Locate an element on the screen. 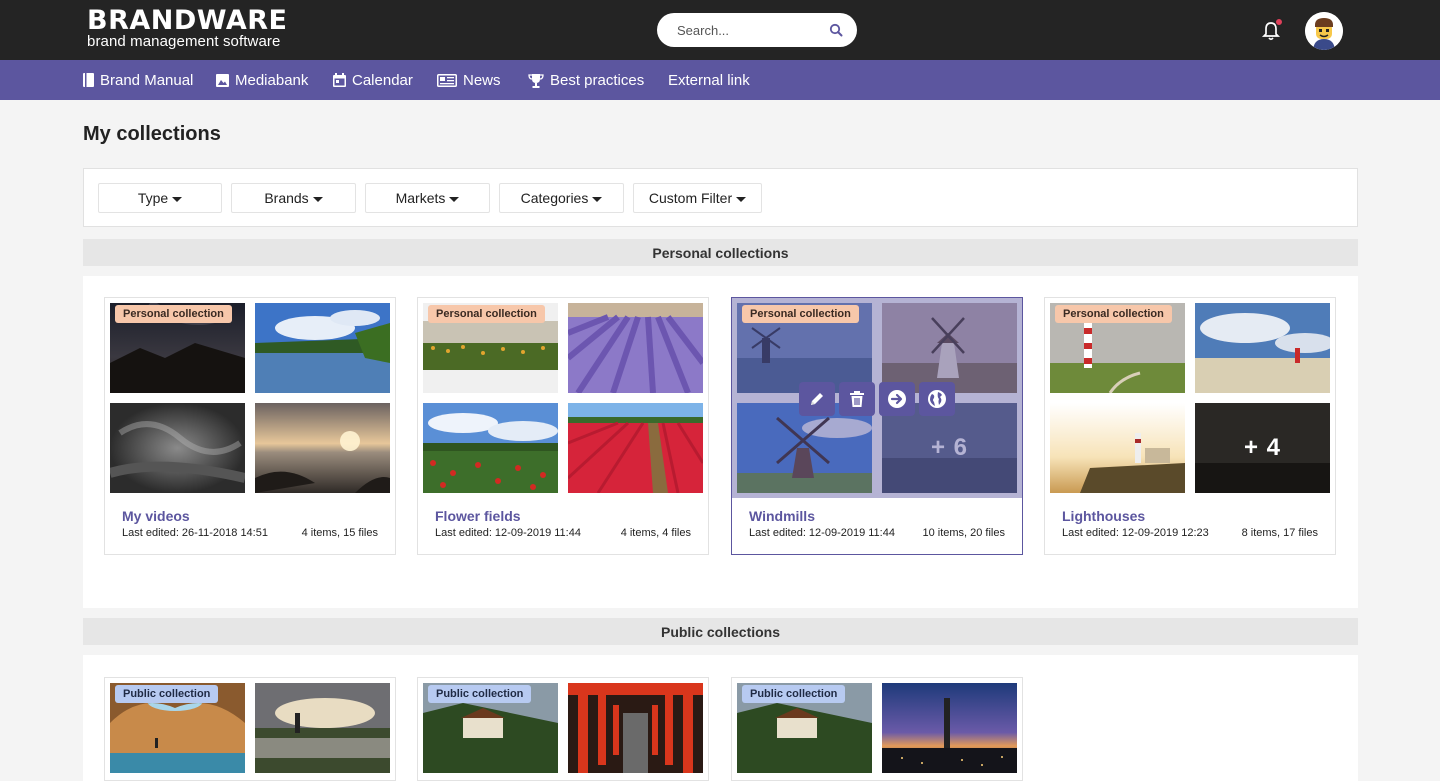 The width and height of the screenshot is (1440, 781). avatar-icon is located at coordinates (1324, 31).